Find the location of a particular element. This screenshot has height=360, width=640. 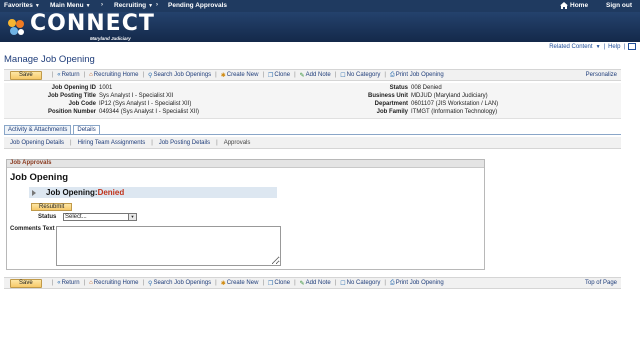

position-number-label: Position Number is located at coordinates (71, 112).